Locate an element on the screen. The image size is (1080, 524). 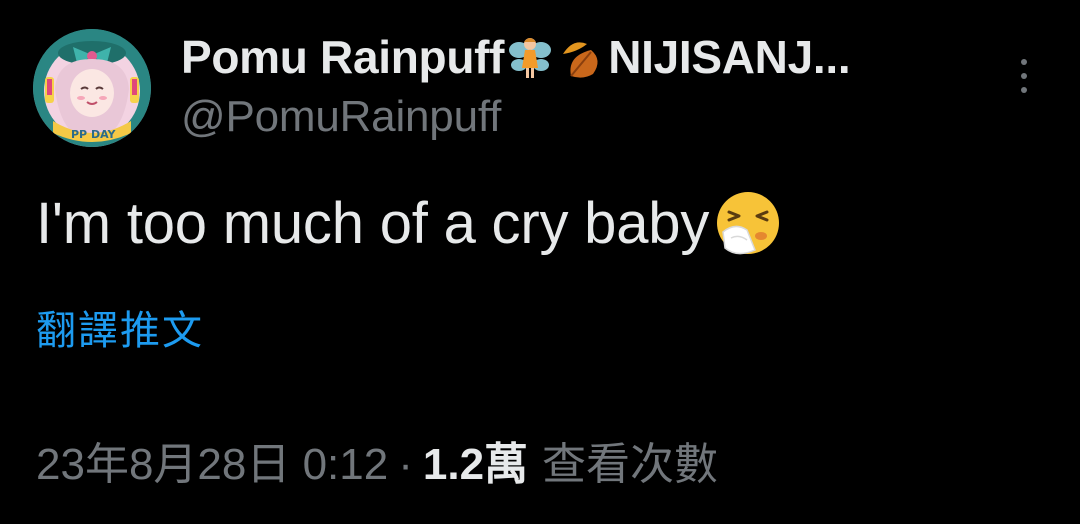
avatar: PP DAY is located at coordinates (92, 88).